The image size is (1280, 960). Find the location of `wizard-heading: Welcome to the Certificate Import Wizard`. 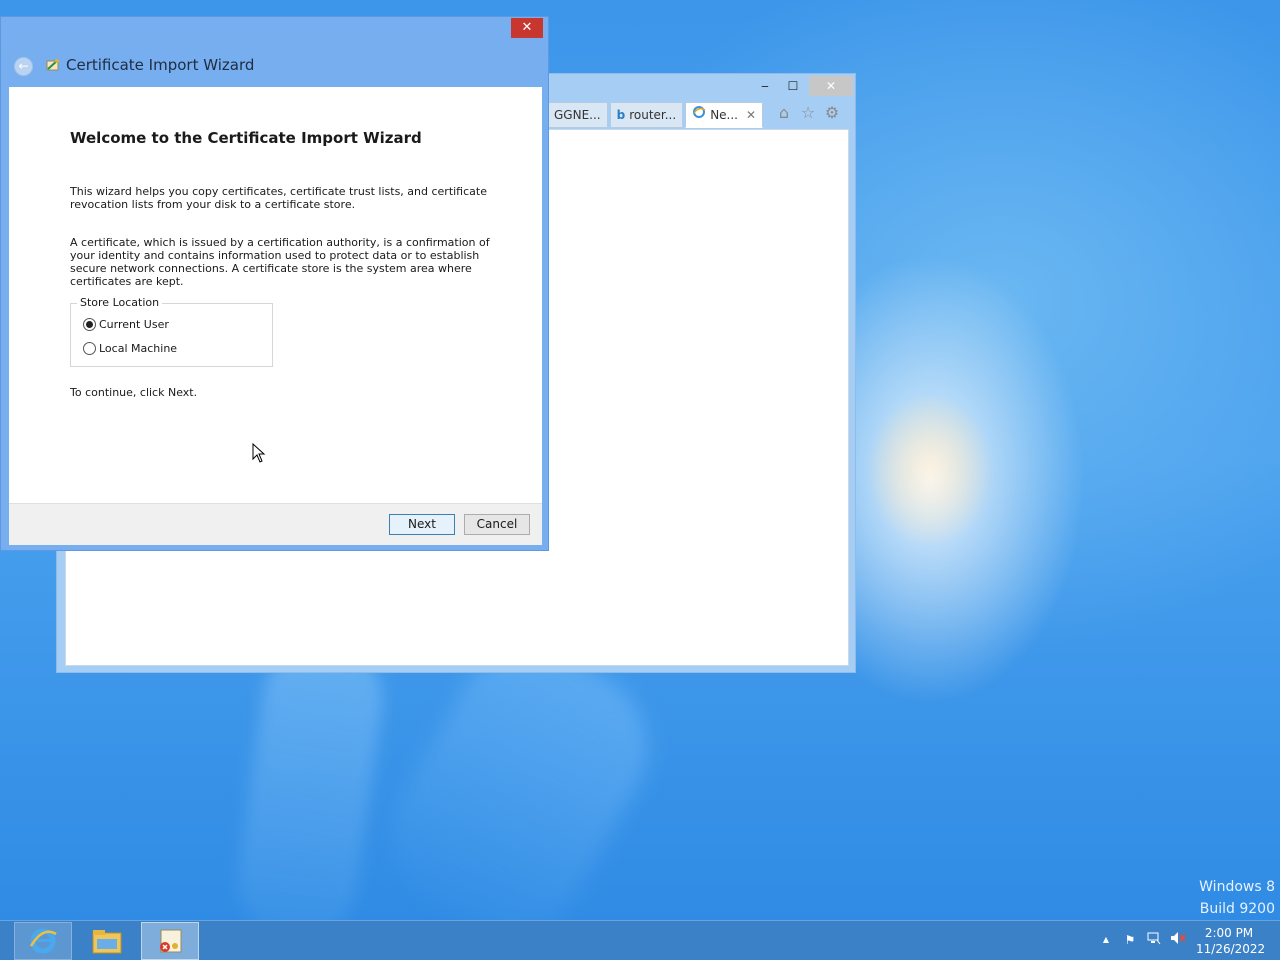

wizard-heading: Welcome to the Certificate Import Wizard is located at coordinates (246, 138).